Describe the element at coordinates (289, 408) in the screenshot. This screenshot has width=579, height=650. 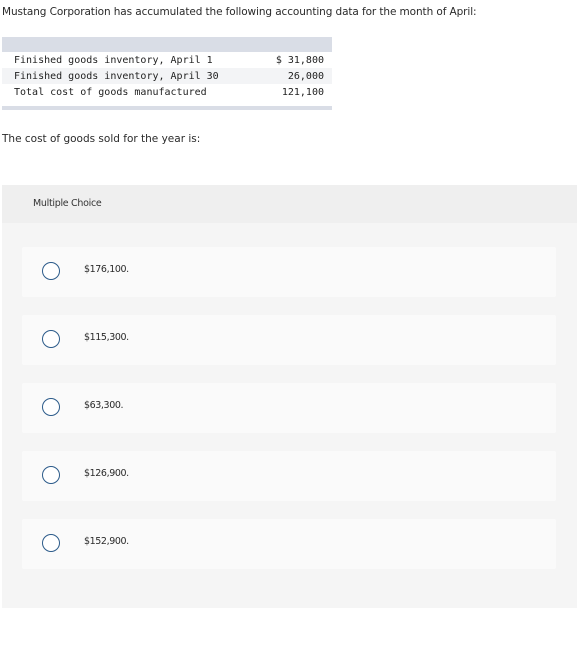
I see `answer-option: $63,300.` at that location.